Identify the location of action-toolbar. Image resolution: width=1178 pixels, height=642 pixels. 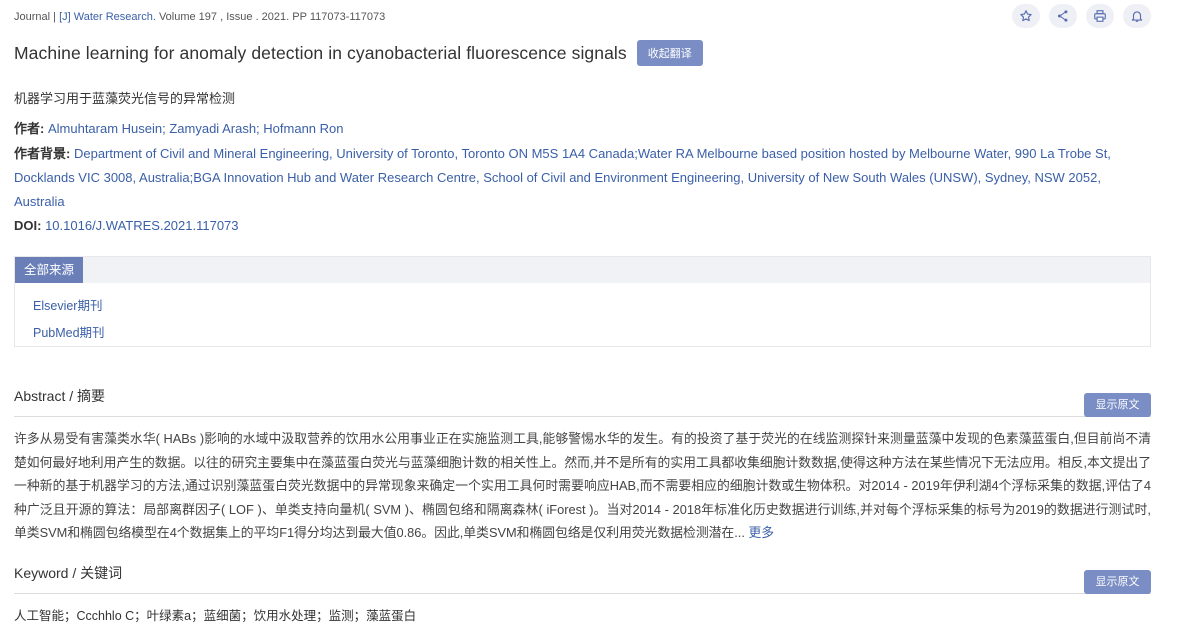
(1081, 16).